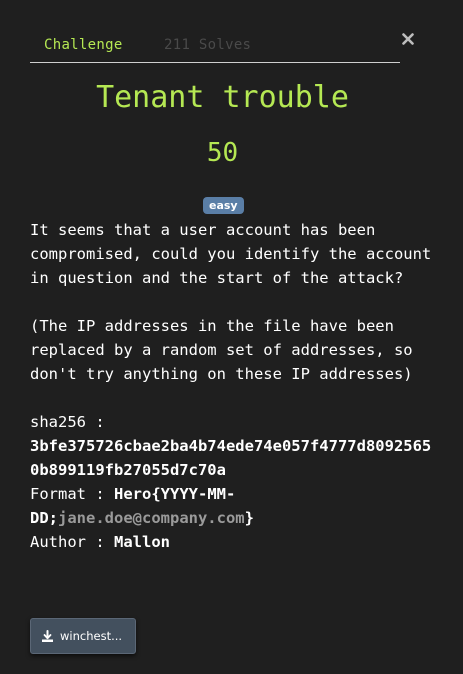 Image resolution: width=463 pixels, height=674 pixels. Describe the element at coordinates (222, 97) in the screenshot. I see `challenge-title: Tenant trouble` at that location.